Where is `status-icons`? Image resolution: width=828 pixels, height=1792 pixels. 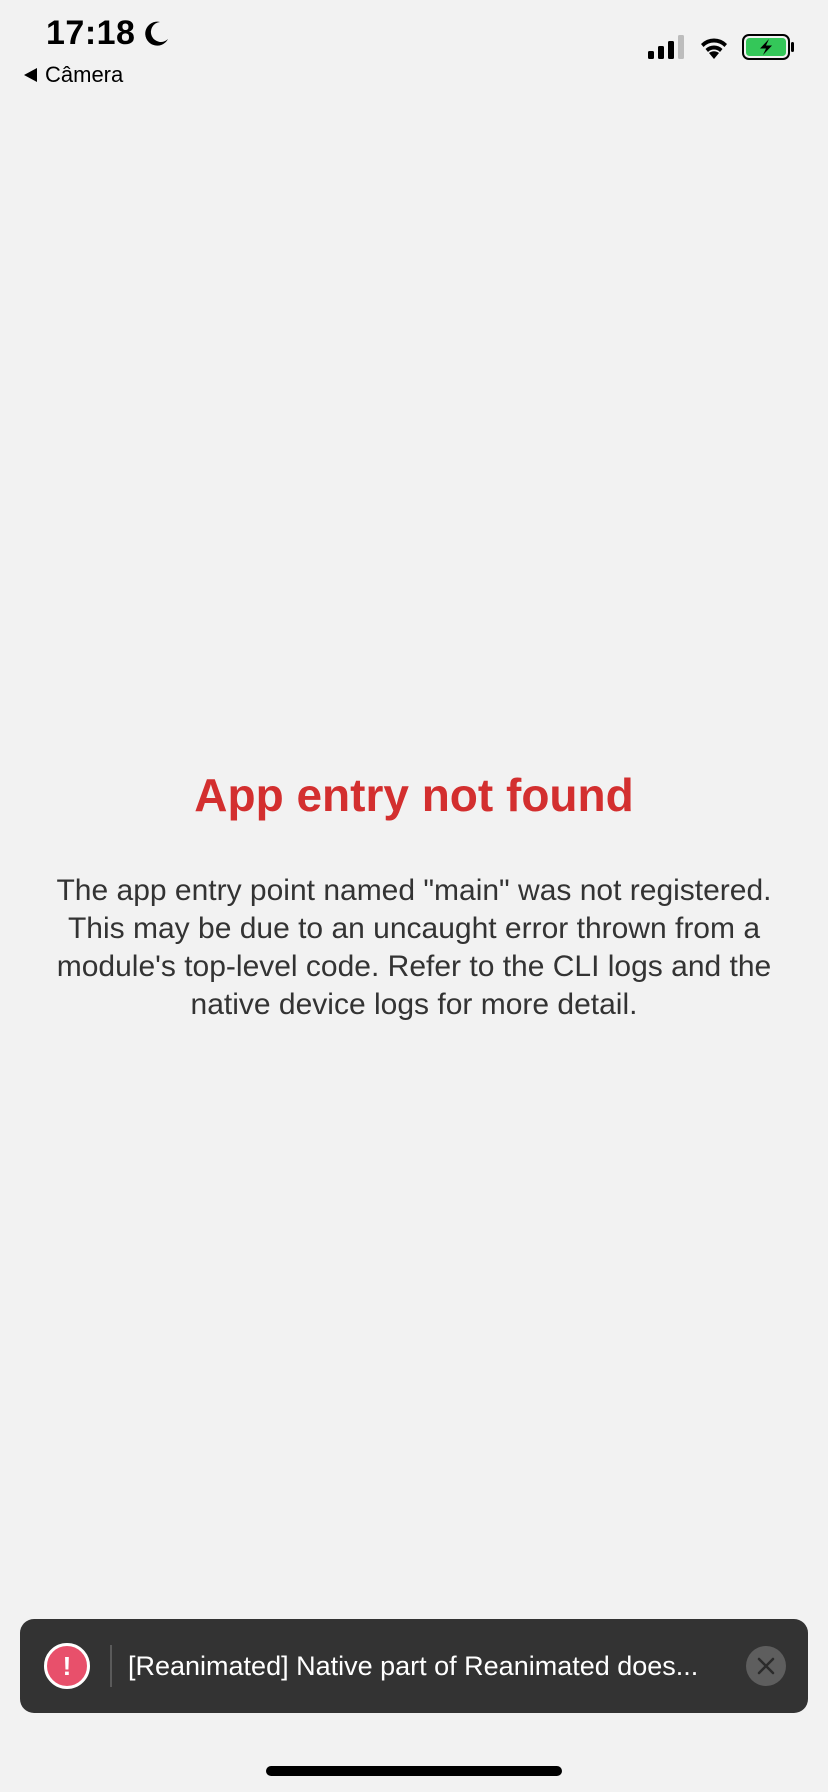
status-icons is located at coordinates (722, 49).